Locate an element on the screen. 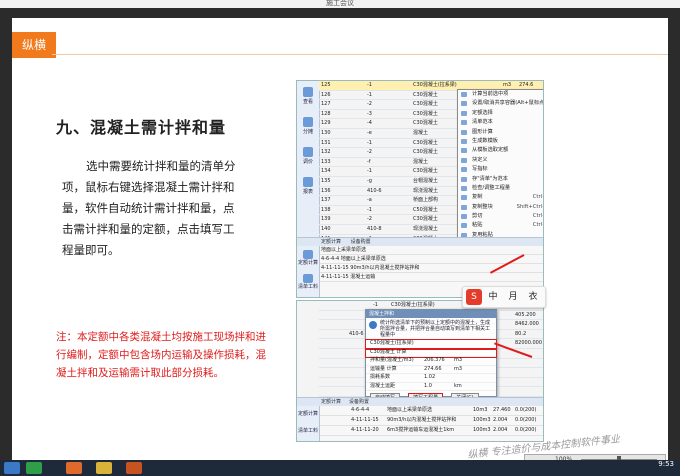  context-menu-item: 定额选择 is located at coordinates (500, 113).